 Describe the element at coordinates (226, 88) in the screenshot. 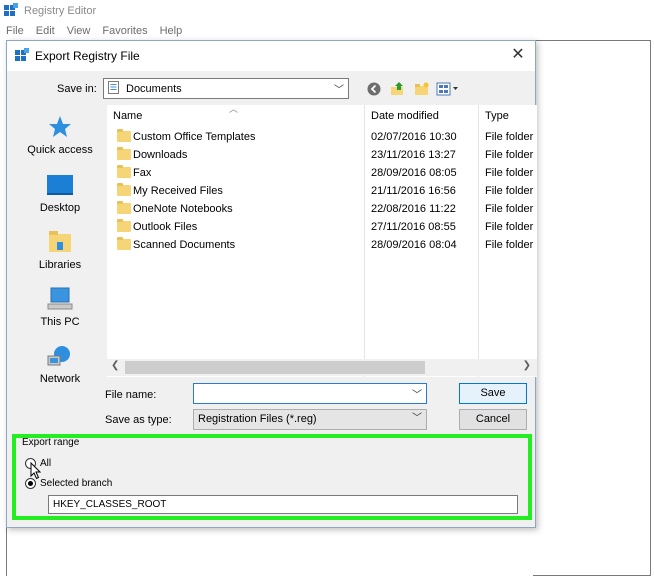

I see `save-in-dropdown: Documents ﹀` at that location.